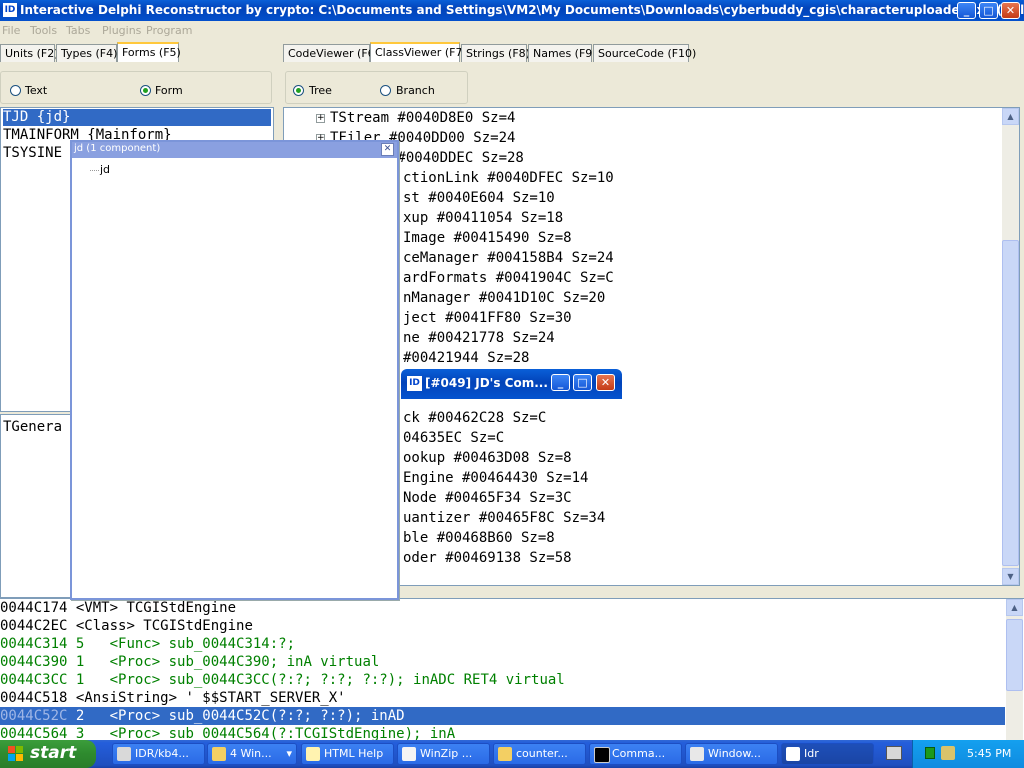 This screenshot has height=768, width=1024. What do you see at coordinates (29, 53) in the screenshot?
I see `tab-units: Units (F2)` at bounding box center [29, 53].